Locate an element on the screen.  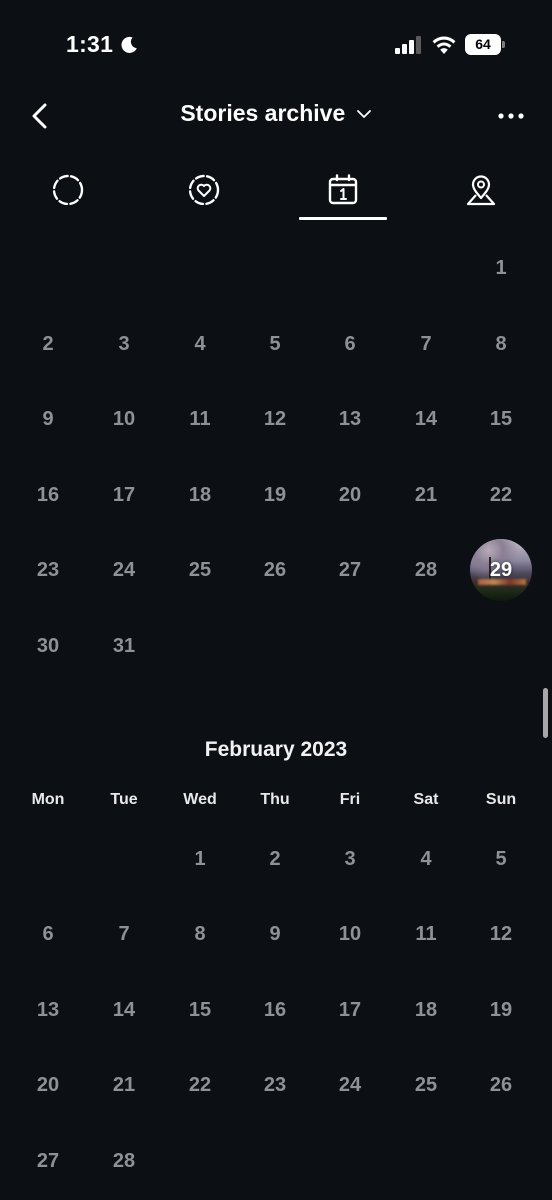
weekday-label: Sat is located at coordinates (426, 799).